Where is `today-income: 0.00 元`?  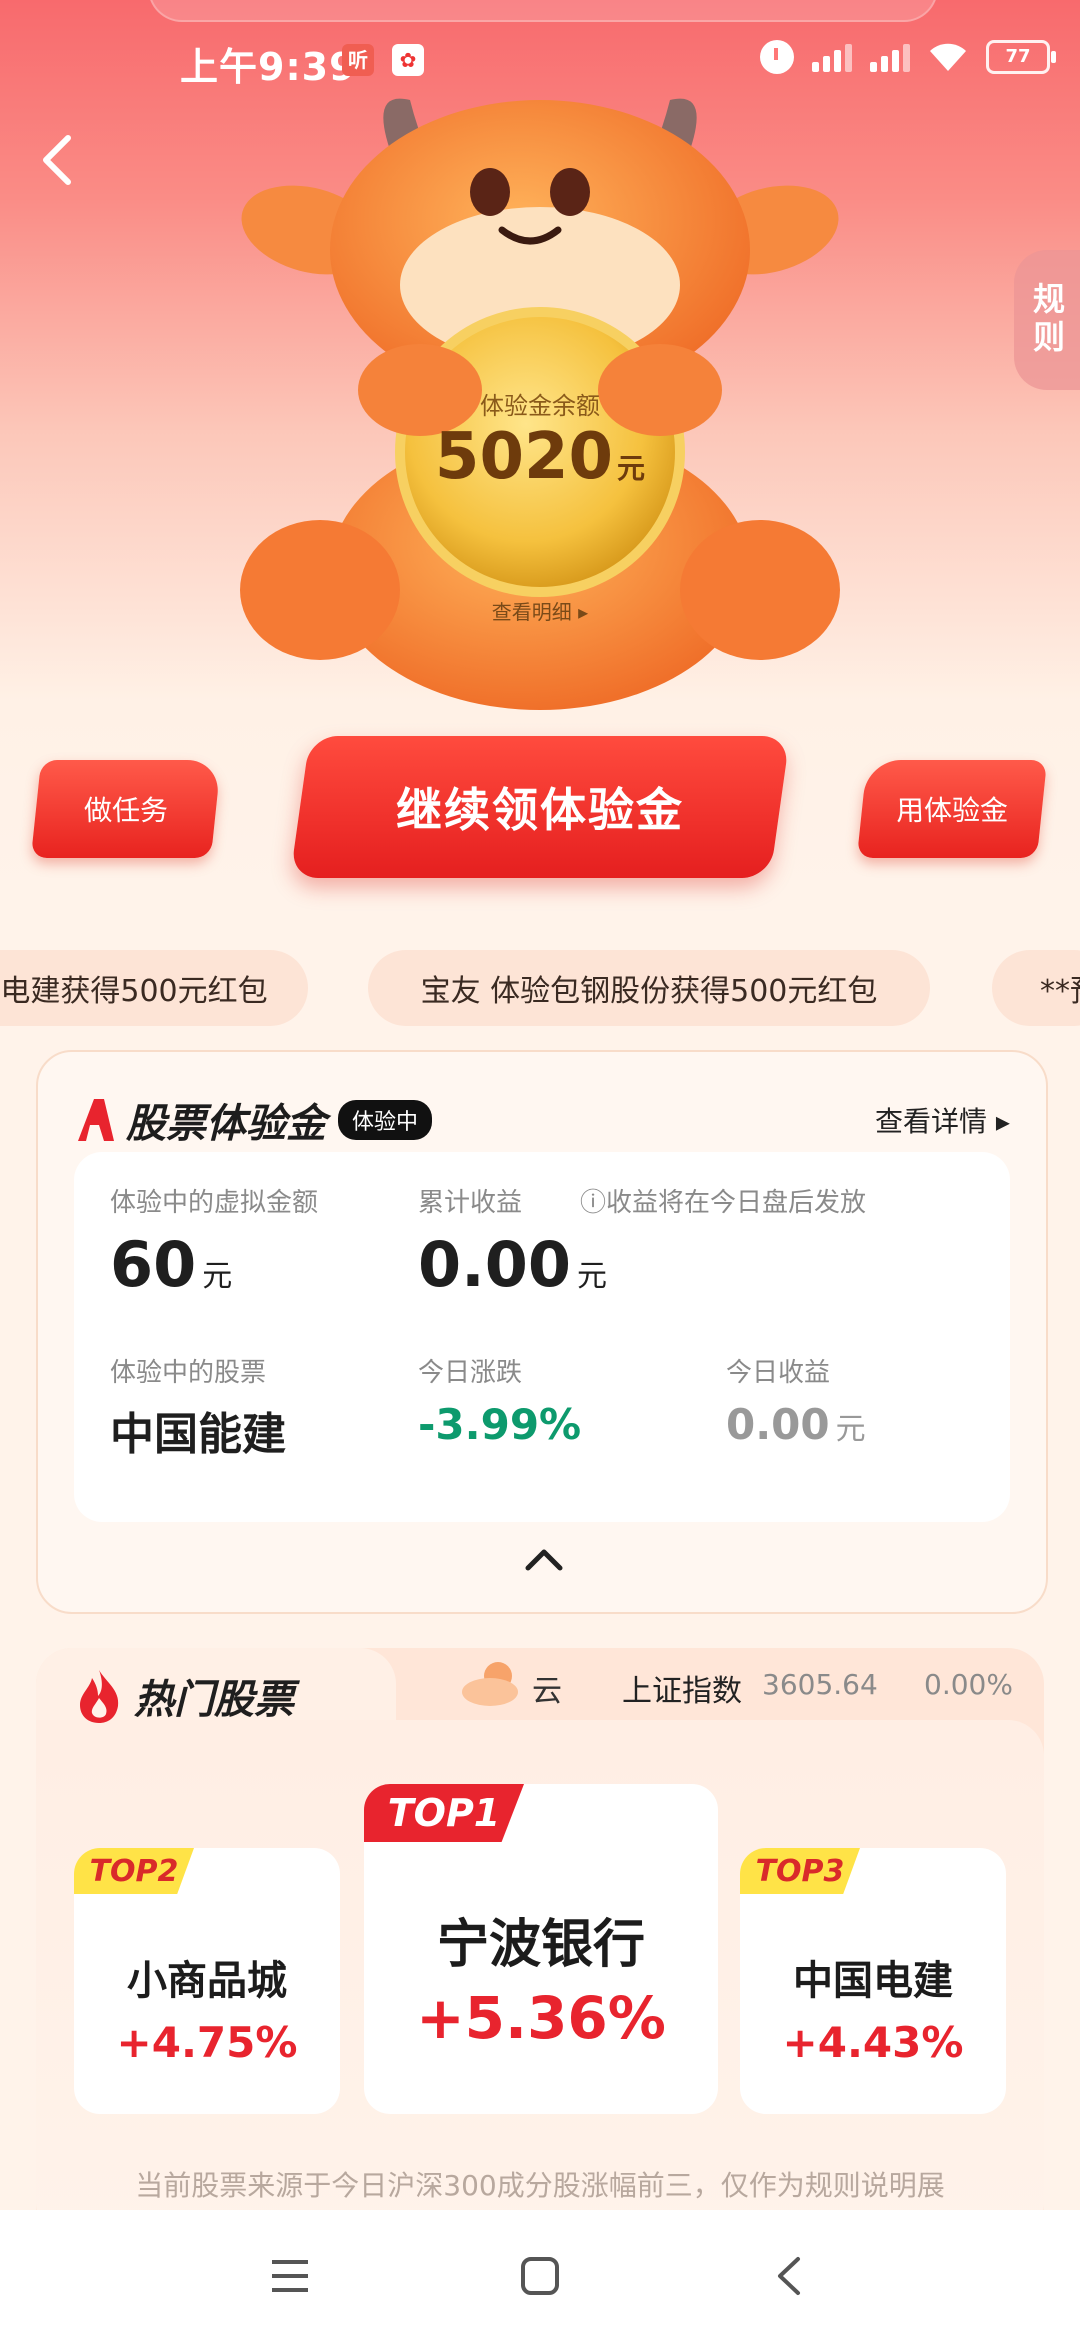
today-income: 0.00 元 is located at coordinates (796, 1424).